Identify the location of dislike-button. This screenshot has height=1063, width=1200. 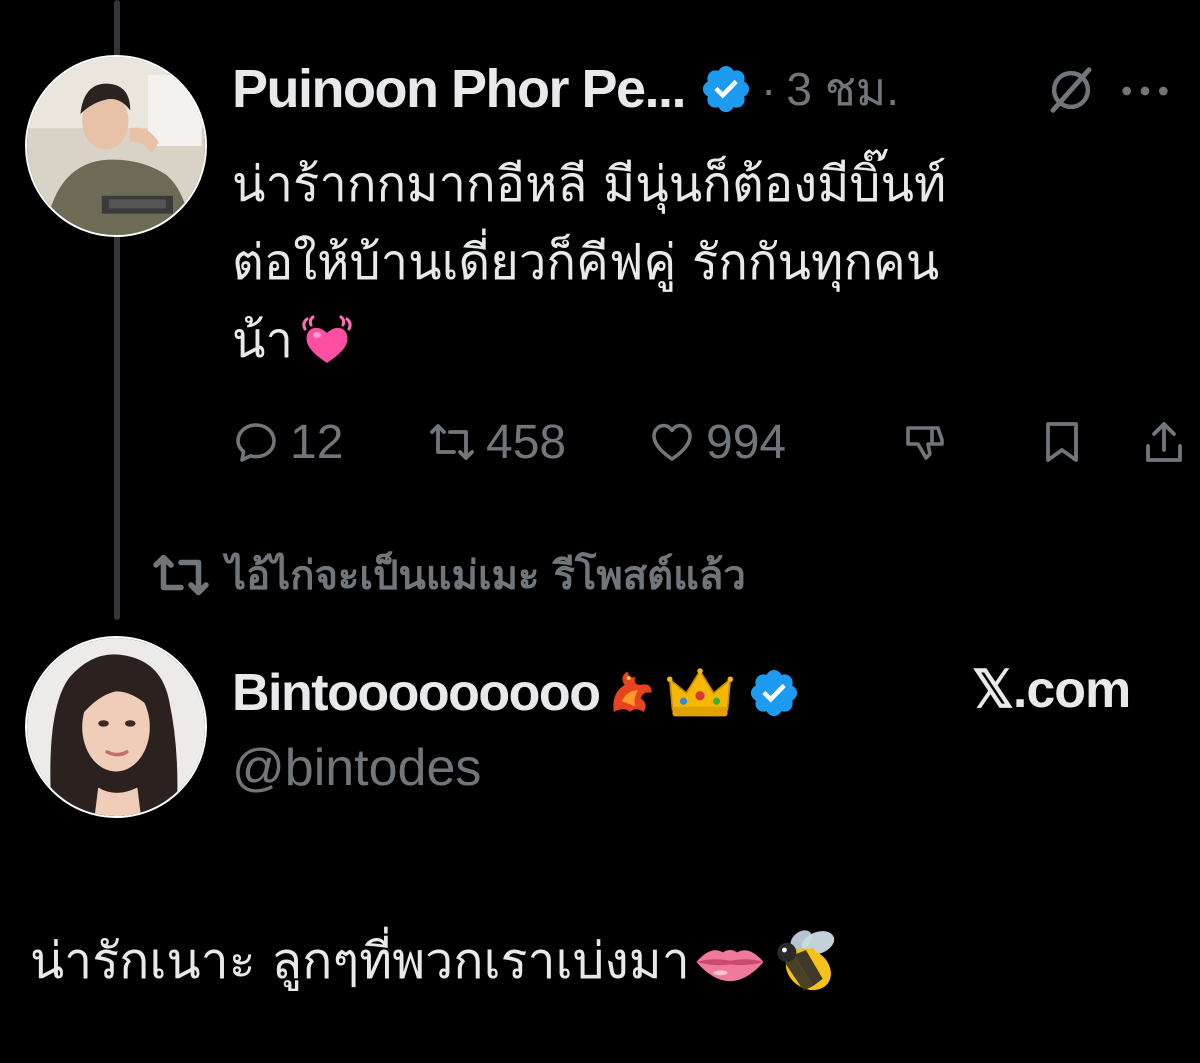
(926, 442).